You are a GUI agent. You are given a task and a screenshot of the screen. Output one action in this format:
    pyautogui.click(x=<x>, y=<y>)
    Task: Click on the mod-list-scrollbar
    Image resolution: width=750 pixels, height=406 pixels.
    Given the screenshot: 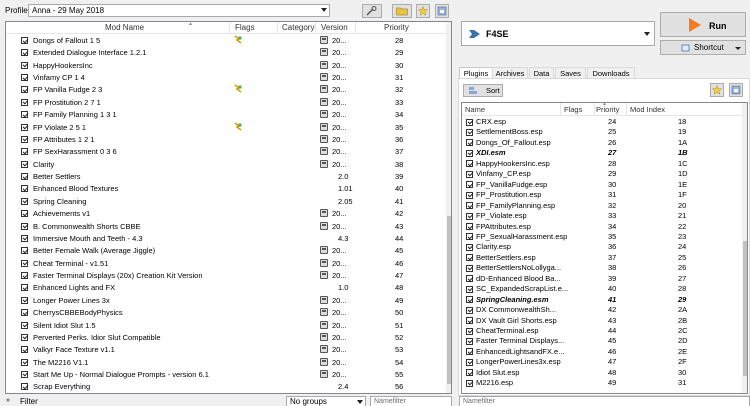 What is the action you would take?
    pyautogui.click(x=448, y=207)
    